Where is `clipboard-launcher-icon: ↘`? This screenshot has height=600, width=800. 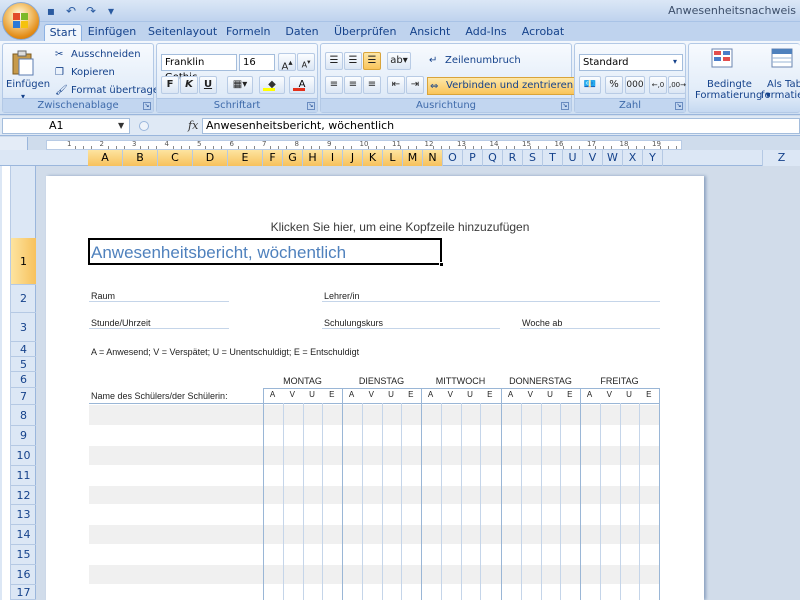 clipboard-launcher-icon: ↘ is located at coordinates (147, 106).